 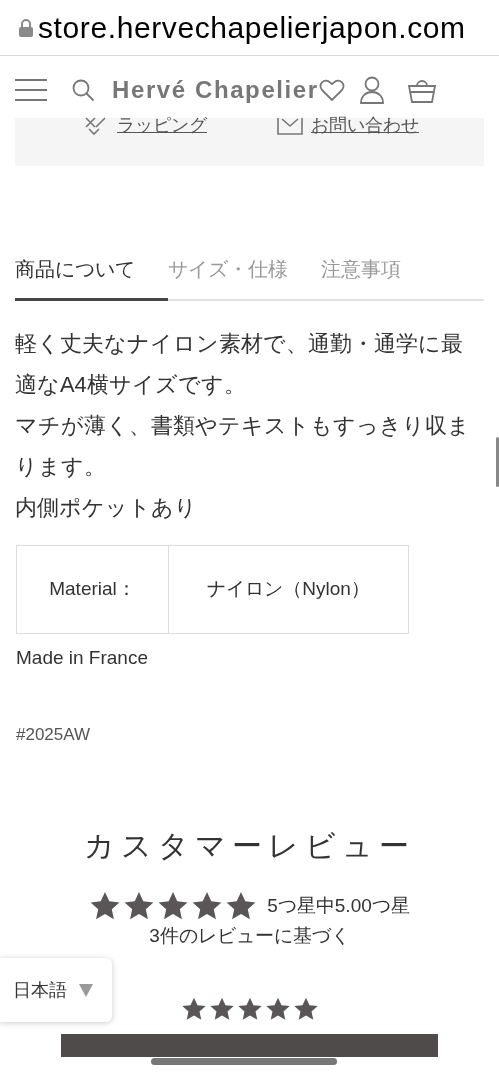 What do you see at coordinates (215, 90) in the screenshot?
I see `brand-logo: Hervé Chapelier` at bounding box center [215, 90].